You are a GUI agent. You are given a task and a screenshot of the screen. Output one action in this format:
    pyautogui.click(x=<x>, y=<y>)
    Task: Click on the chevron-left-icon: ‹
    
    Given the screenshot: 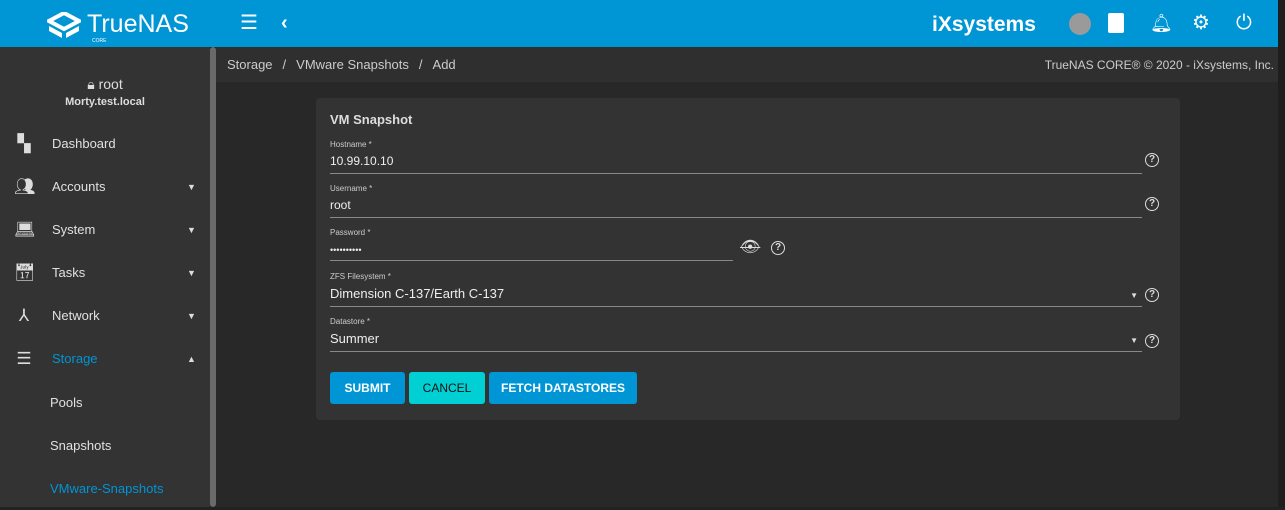 What is the action you would take?
    pyautogui.click(x=284, y=23)
    